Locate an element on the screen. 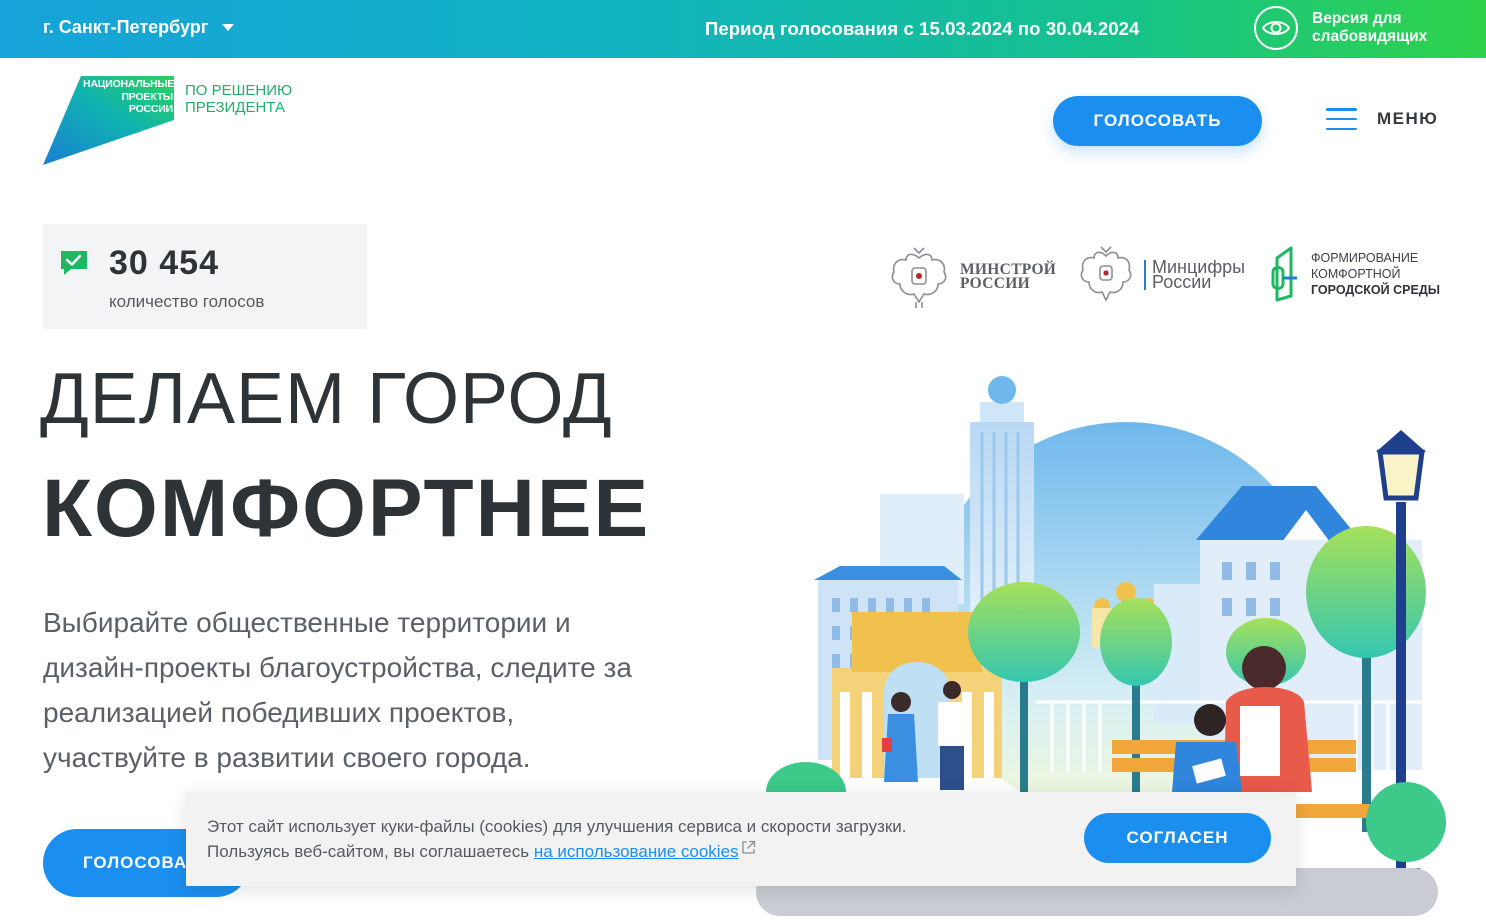 This screenshot has height=923, width=1486. votes-counter: 30 454 количество голосов is located at coordinates (205, 276).